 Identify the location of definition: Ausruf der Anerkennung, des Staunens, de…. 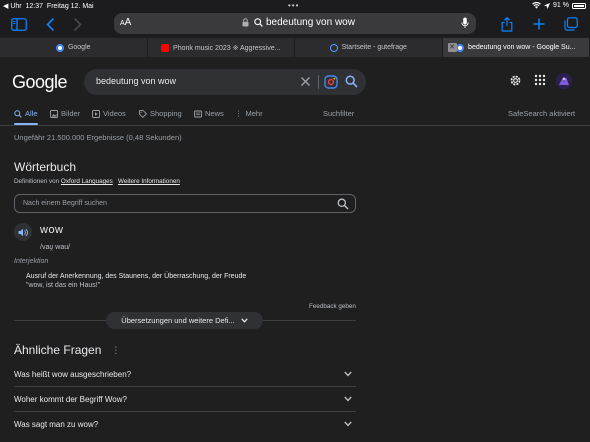
(186, 281).